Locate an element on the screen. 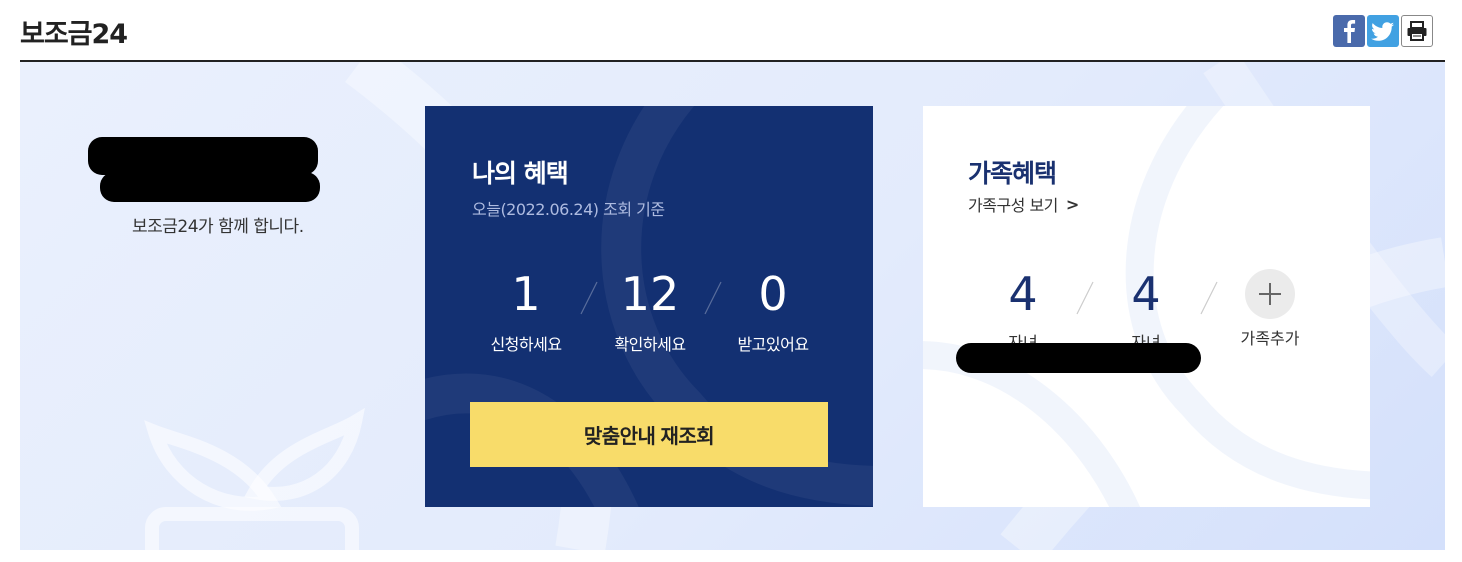 The height and width of the screenshot is (562, 1462). print-button is located at coordinates (1417, 31).